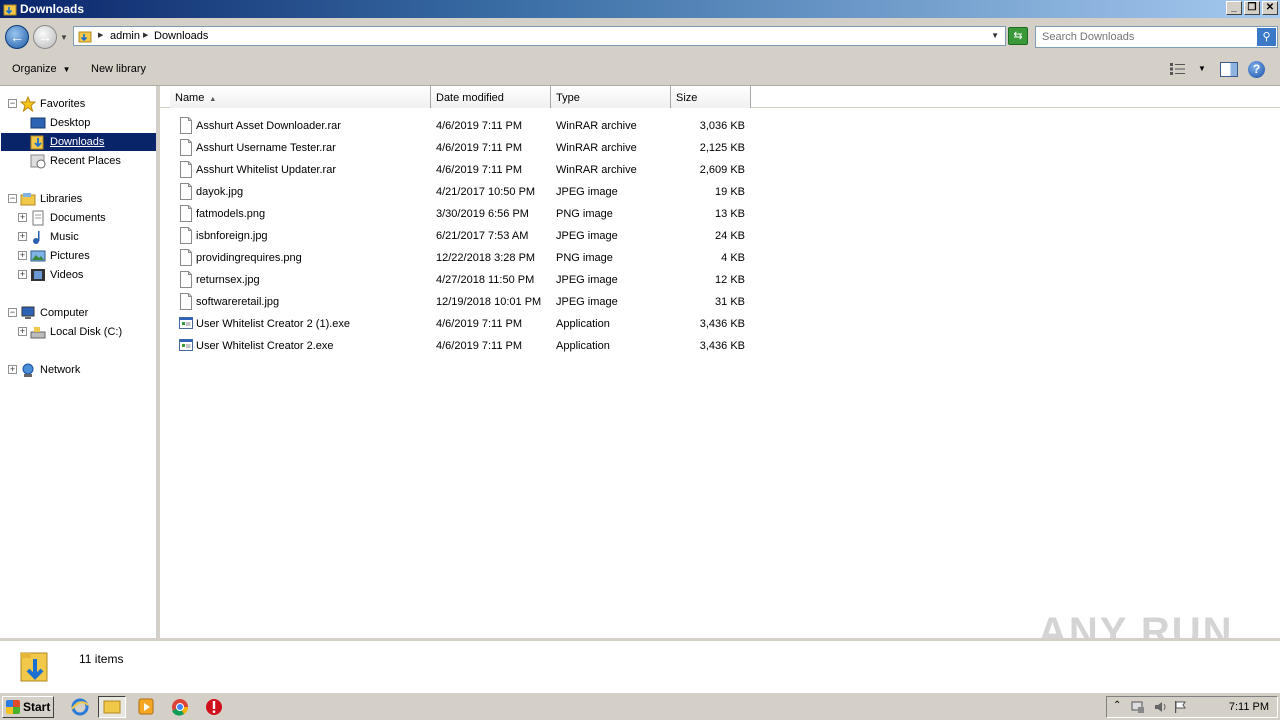 The width and height of the screenshot is (1280, 720). Describe the element at coordinates (64, 37) in the screenshot. I see `recent-pages-dropdown-icon: ▼` at that location.